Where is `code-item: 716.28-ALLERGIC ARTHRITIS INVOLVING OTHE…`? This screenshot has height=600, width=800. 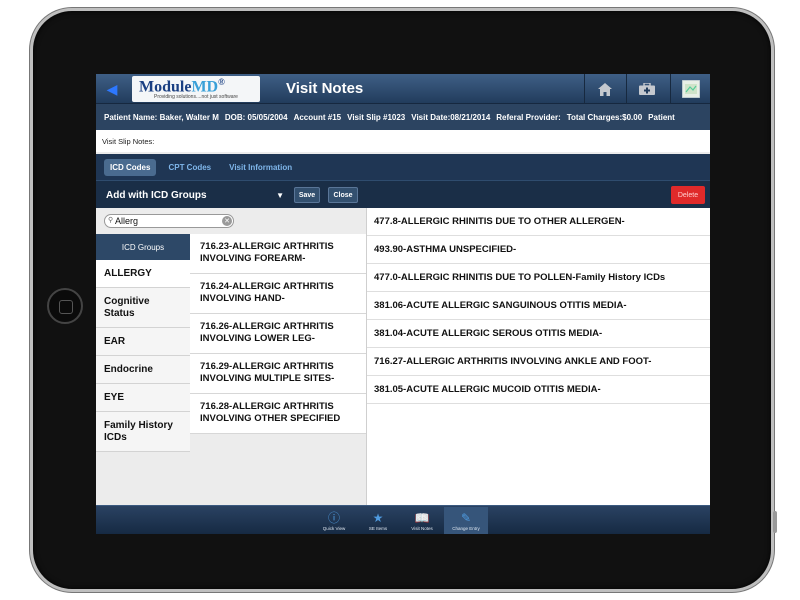
code-item: 716.28-ALLERGIC ARTHRITIS INVOLVING OTHE… is located at coordinates (278, 414).